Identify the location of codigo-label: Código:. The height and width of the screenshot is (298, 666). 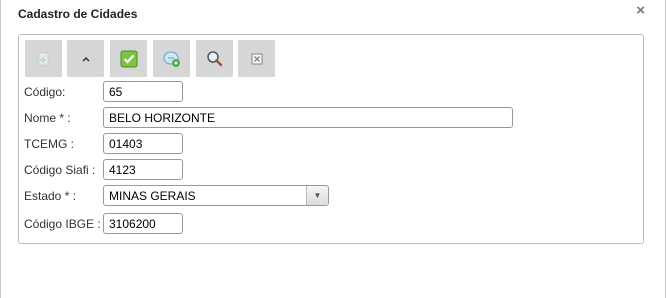
(45, 92).